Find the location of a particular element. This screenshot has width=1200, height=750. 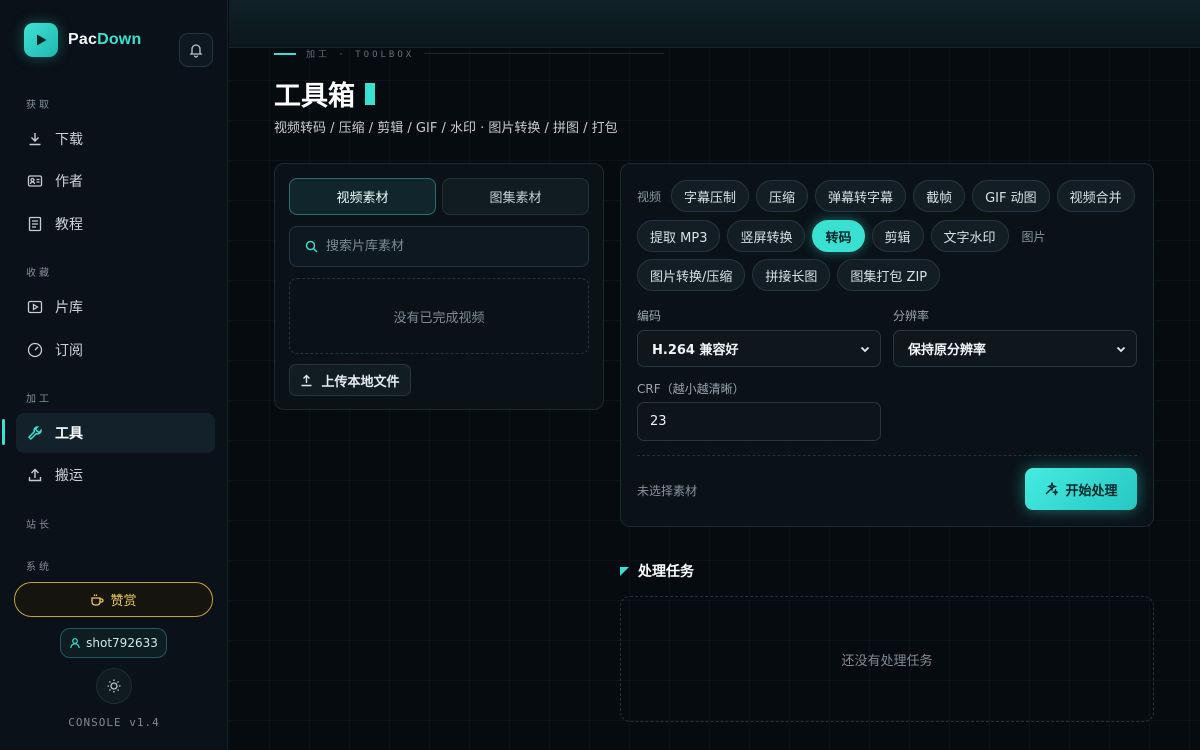

sidebar-item-label: 订阅 is located at coordinates (69, 351).